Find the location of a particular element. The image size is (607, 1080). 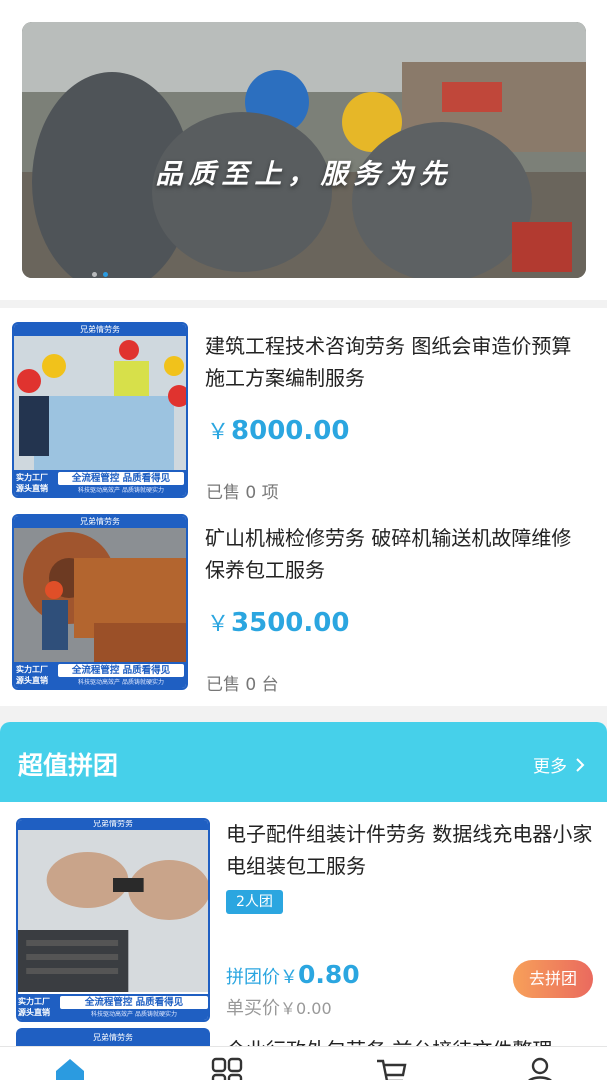

chevron-right-icon is located at coordinates (580, 764).